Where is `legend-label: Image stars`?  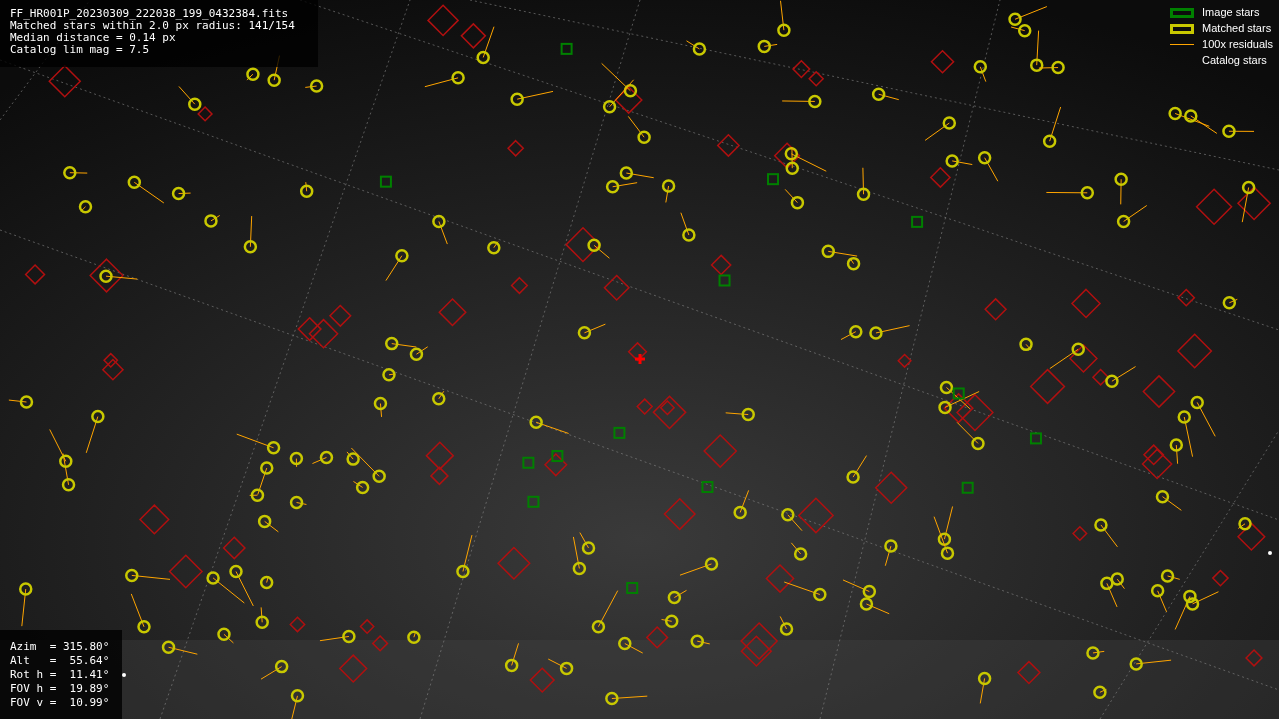 legend-label: Image stars is located at coordinates (1231, 12).